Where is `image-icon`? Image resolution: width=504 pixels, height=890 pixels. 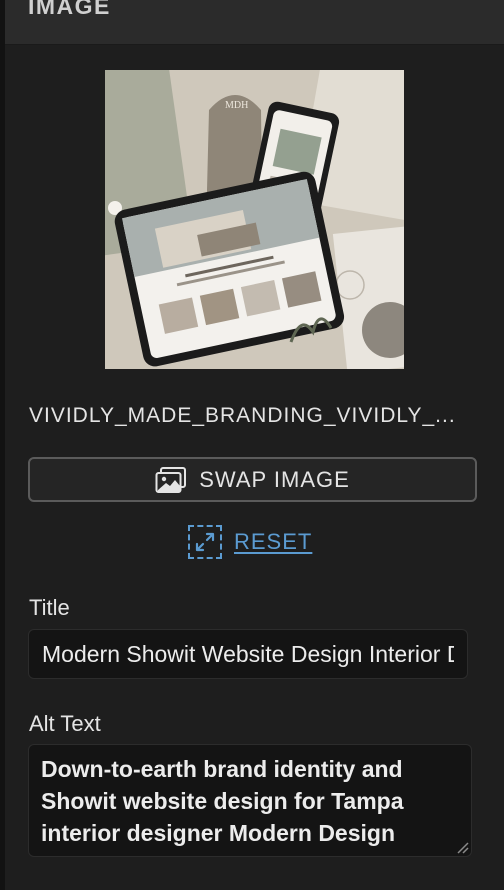
image-icon is located at coordinates (171, 479).